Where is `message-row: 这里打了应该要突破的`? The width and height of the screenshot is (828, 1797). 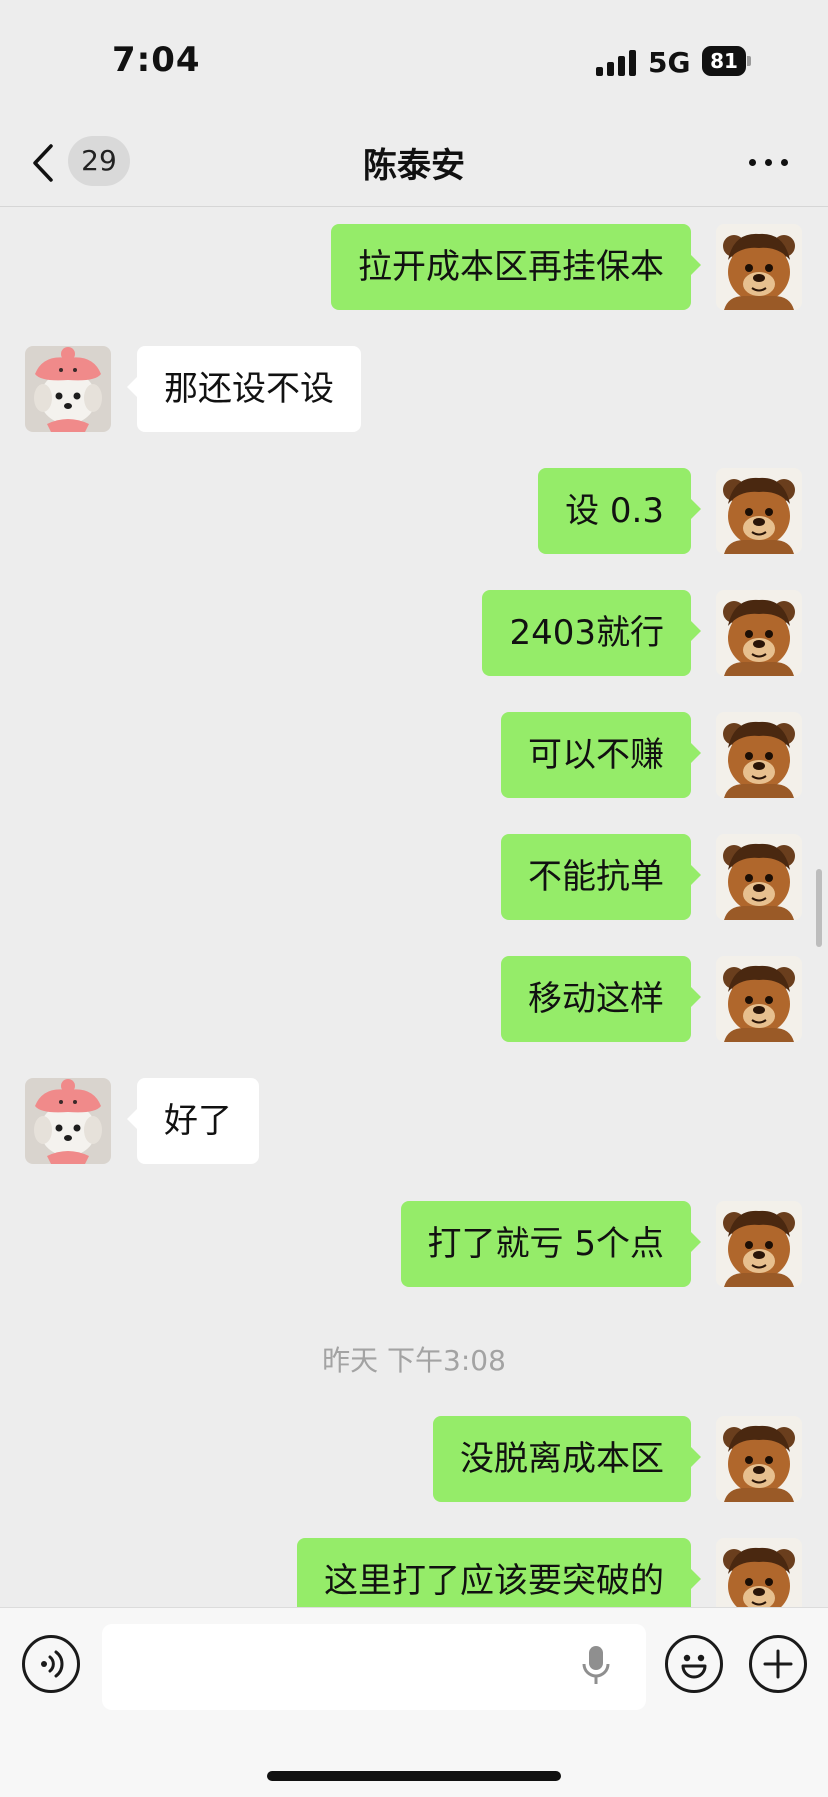 message-row: 这里打了应该要突破的 is located at coordinates (414, 1572).